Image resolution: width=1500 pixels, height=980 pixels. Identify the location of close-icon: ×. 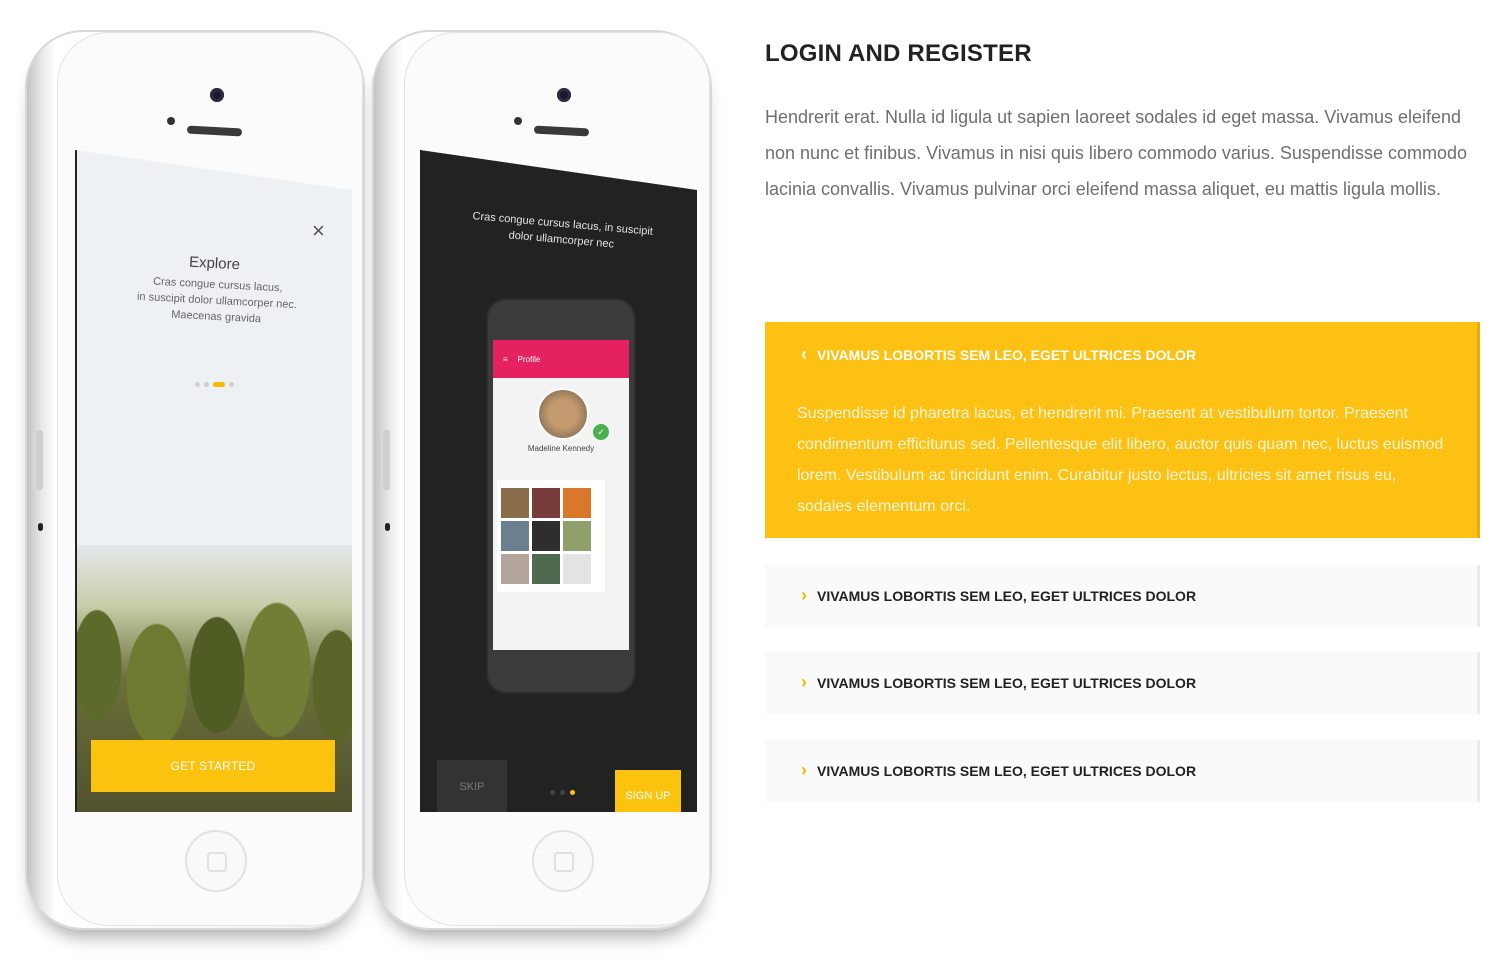
(318, 231).